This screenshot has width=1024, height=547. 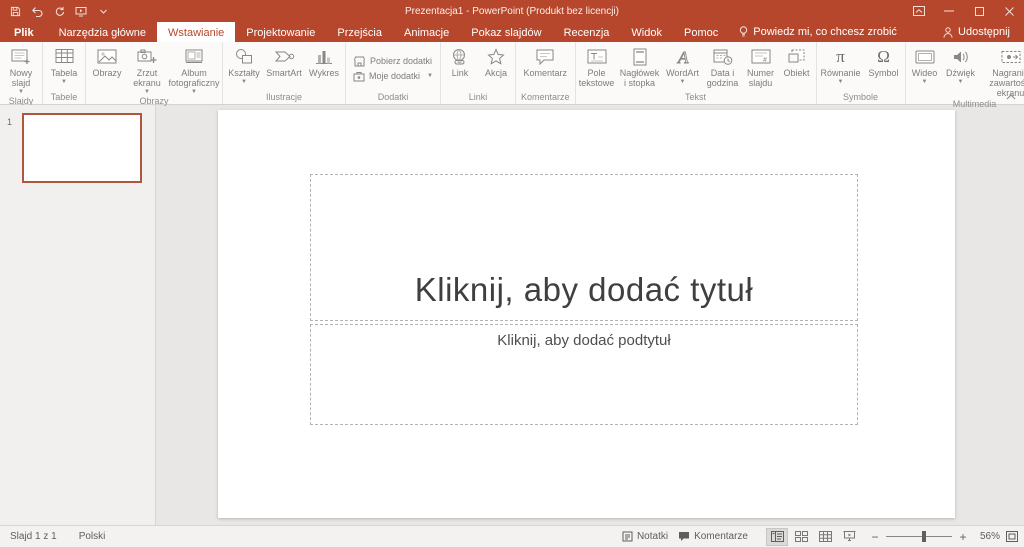 I want to click on save-icon, so click(x=15, y=11).